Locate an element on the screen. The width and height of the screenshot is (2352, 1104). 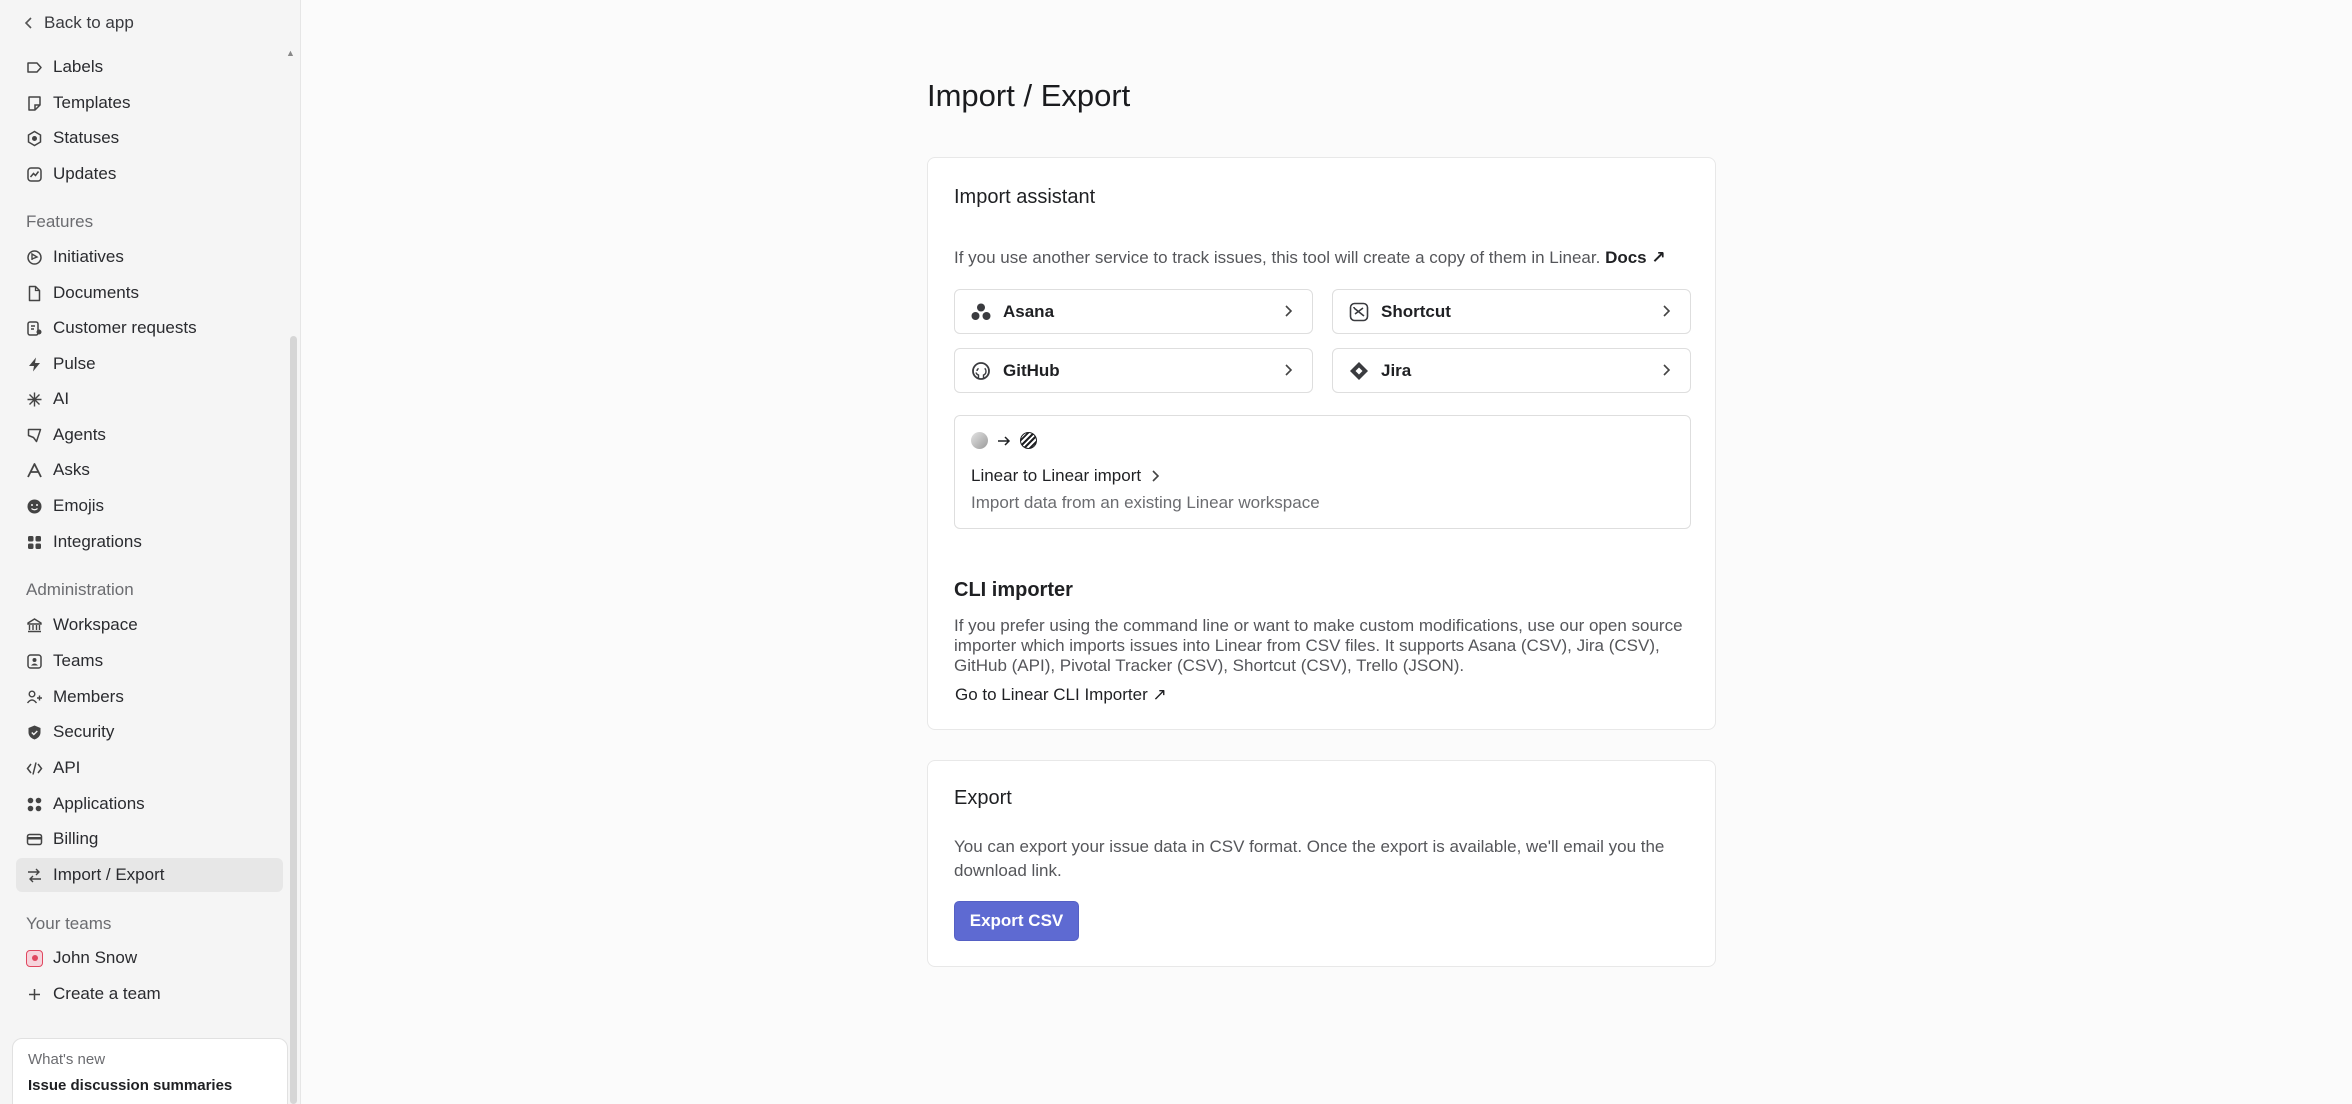
service-label: Asana is located at coordinates (1029, 311).